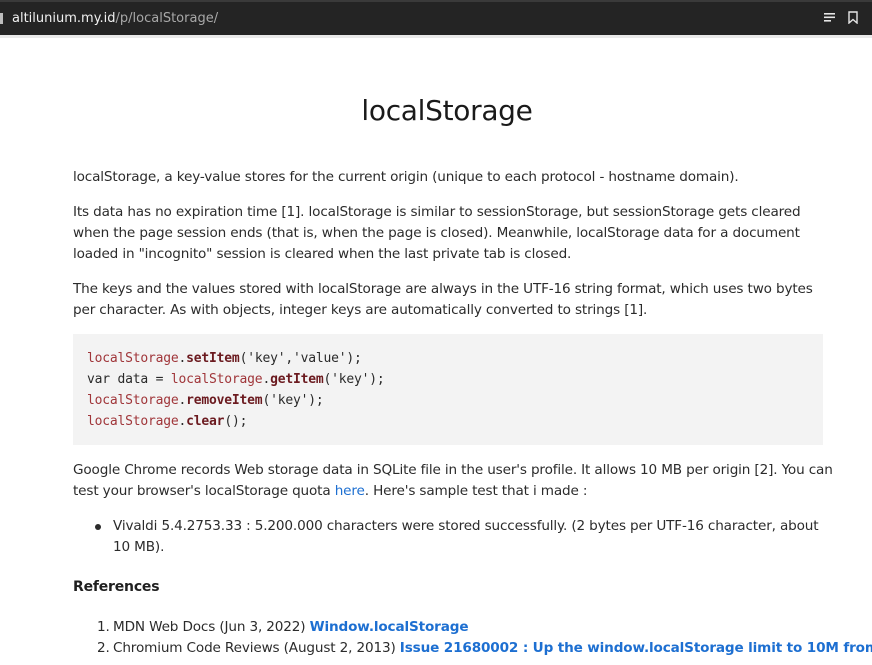 The height and width of the screenshot is (665, 872). I want to click on address-bar-edge, so click(1, 18).